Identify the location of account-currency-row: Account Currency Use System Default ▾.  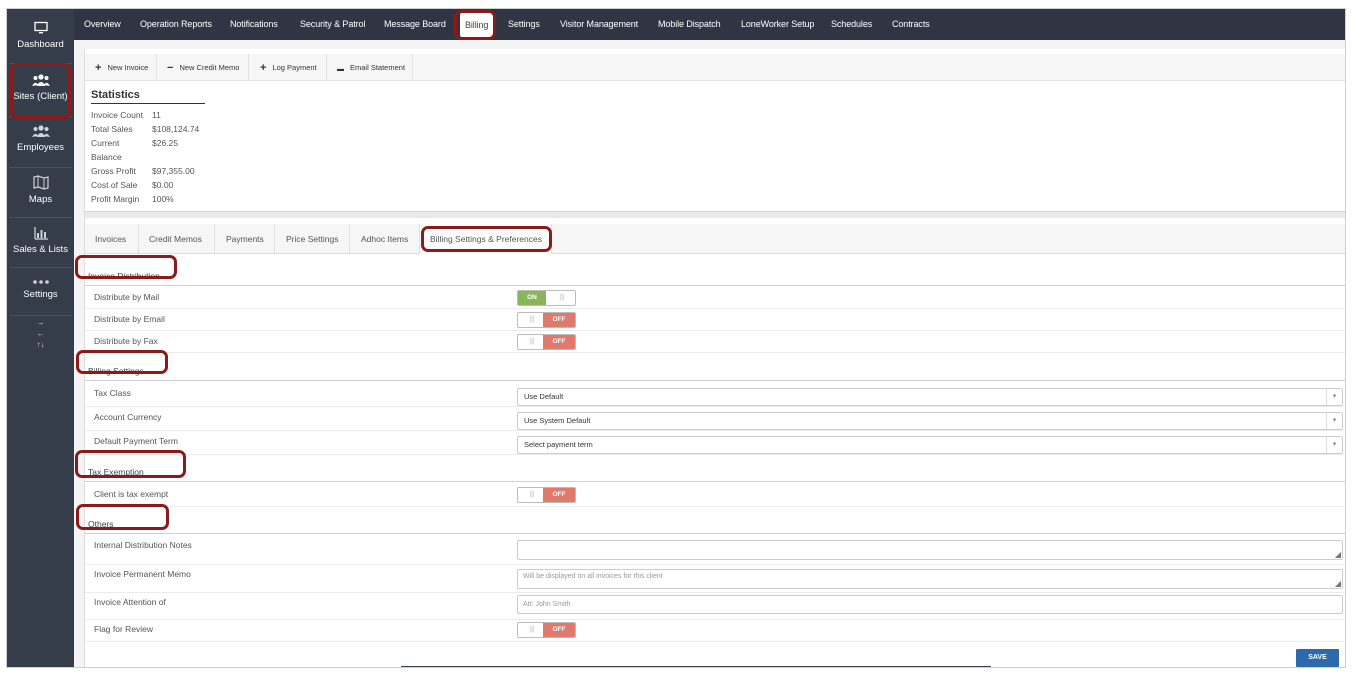
(715, 419).